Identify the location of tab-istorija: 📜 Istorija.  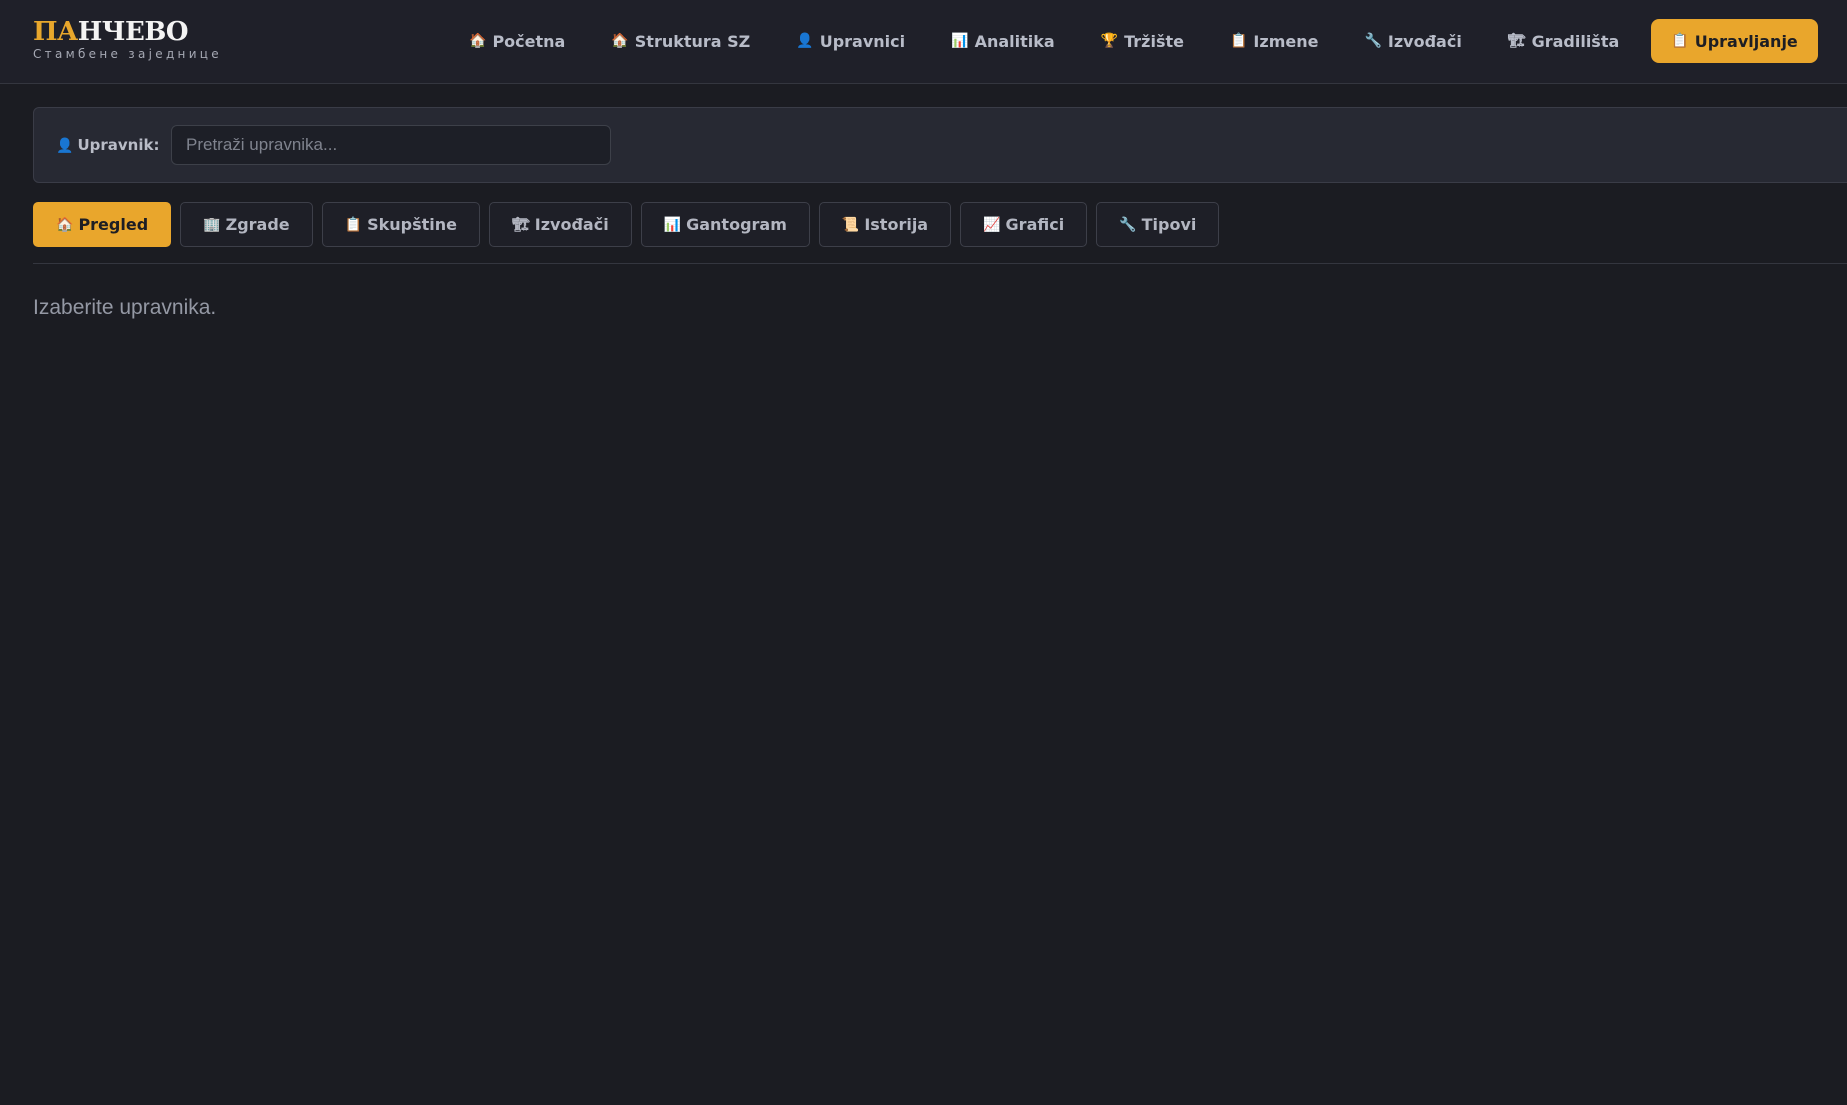
(885, 224).